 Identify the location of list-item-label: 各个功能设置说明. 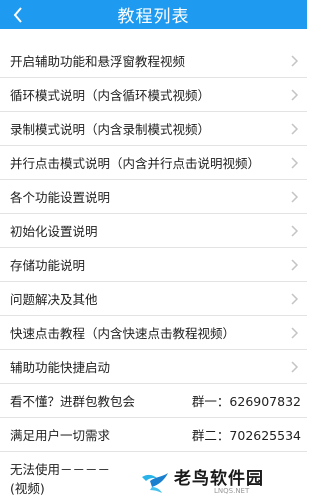
(60, 197).